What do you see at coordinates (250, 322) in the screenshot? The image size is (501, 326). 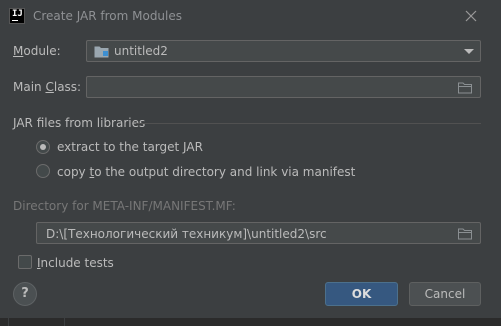 I see `background-window-strip` at bounding box center [250, 322].